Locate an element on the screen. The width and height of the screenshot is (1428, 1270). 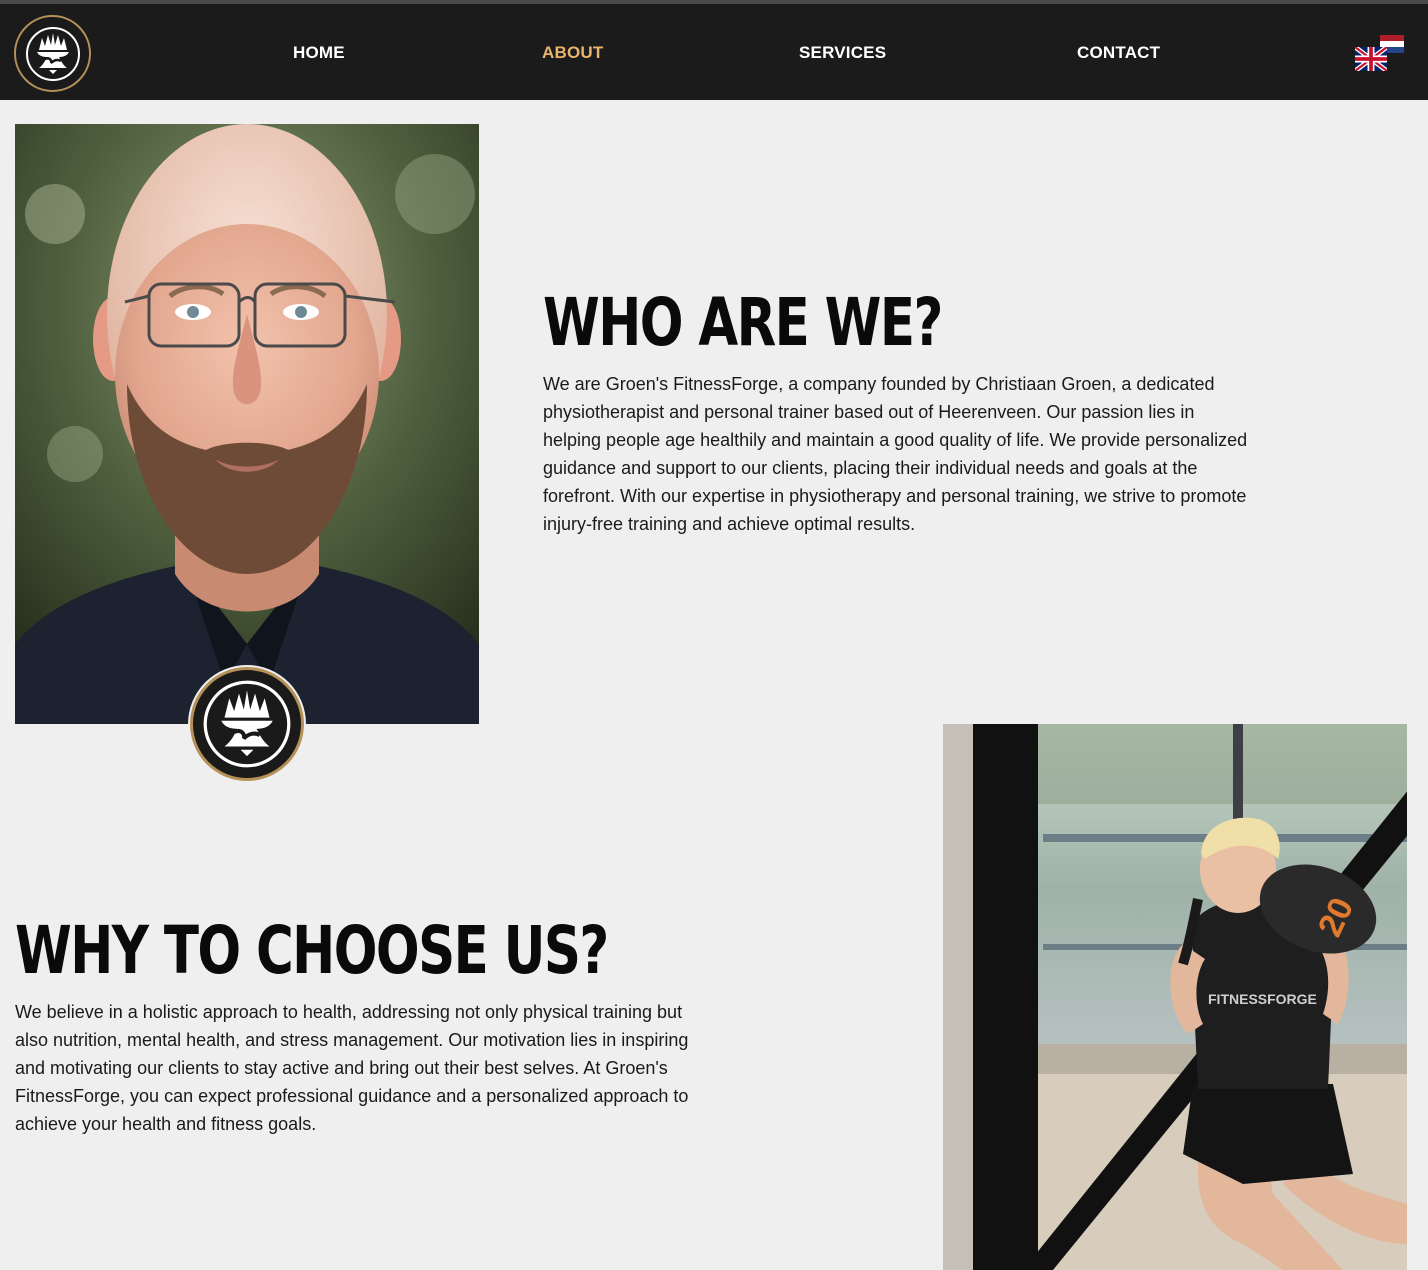
nav-home: HOME is located at coordinates (319, 53).